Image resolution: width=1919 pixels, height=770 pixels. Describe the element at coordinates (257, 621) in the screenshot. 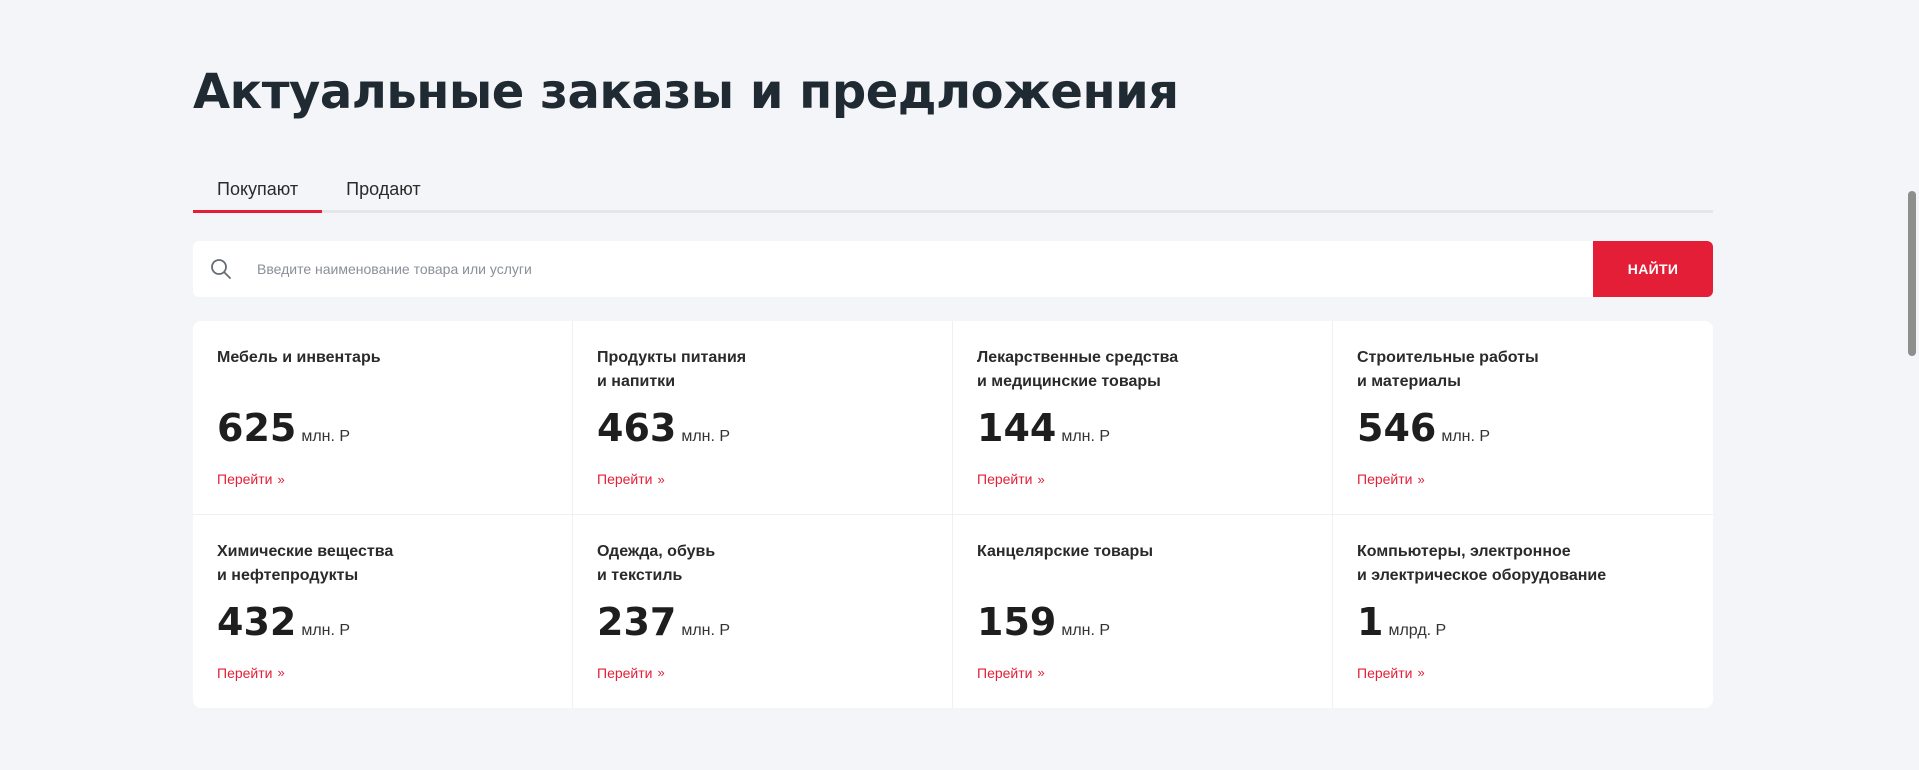

I see `amount-value: 432` at that location.